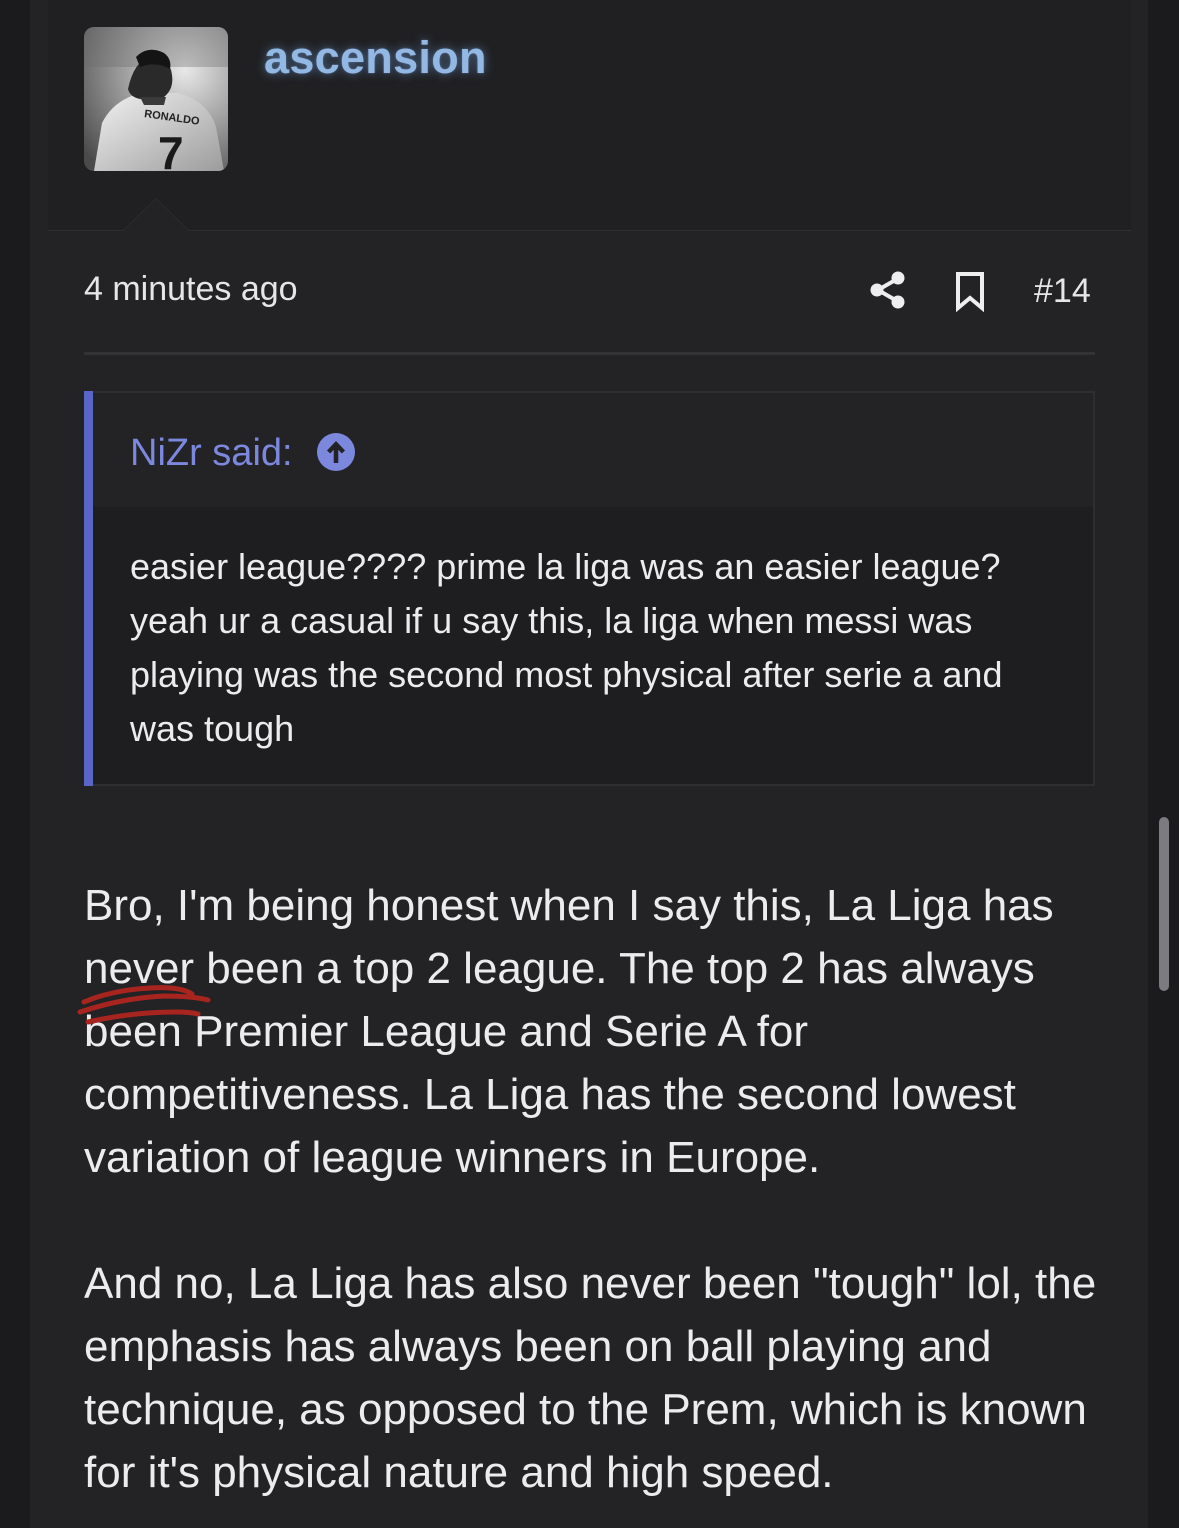  I want to click on quote-accent-bar, so click(88, 588).